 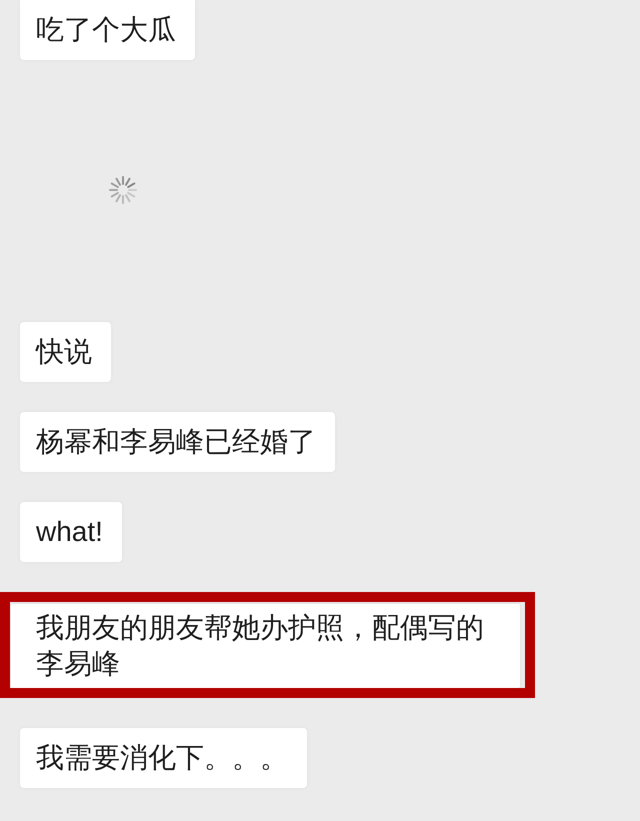 What do you see at coordinates (65, 352) in the screenshot?
I see `message-bubble: 快说` at bounding box center [65, 352].